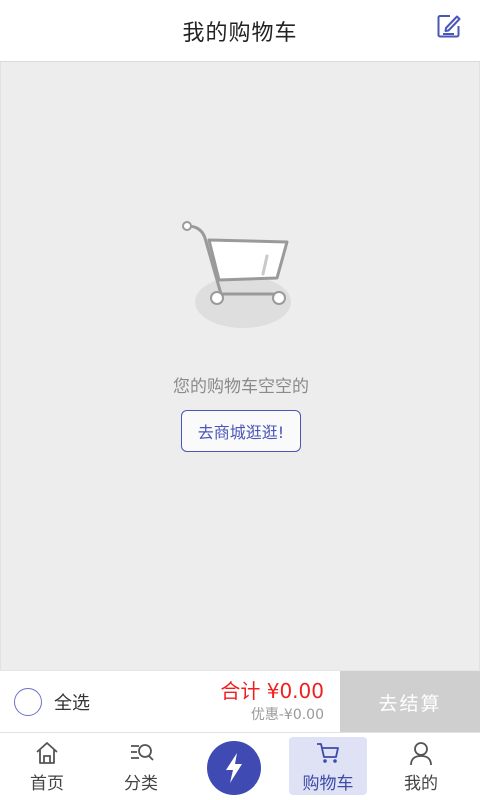  I want to click on total-summary: 合计 ¥0.00 优惠-¥0.00, so click(272, 701).